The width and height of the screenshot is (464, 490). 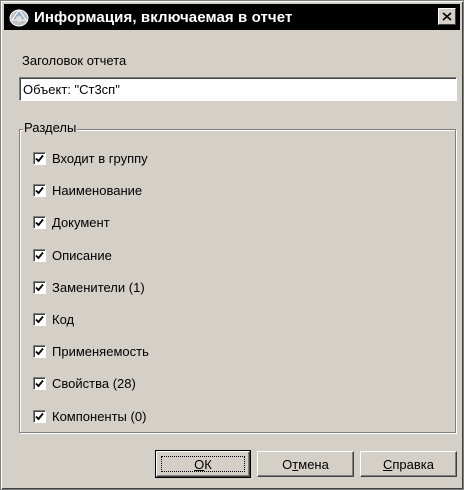 I want to click on section-checkbox-row: Применяемость, so click(x=91, y=351).